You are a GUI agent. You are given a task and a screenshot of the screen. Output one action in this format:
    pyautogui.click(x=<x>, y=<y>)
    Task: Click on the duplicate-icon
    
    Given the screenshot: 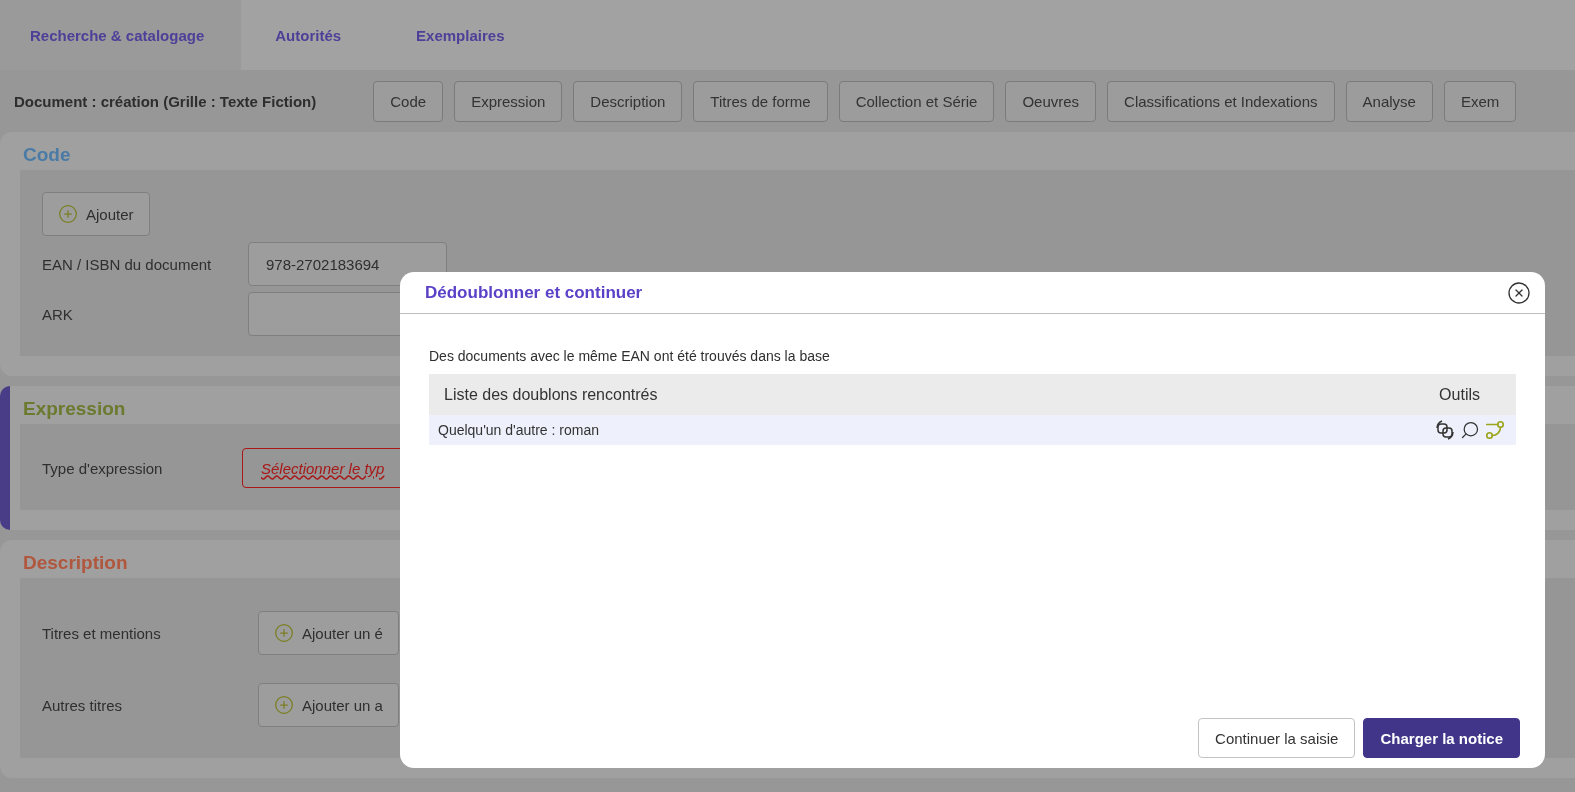 What is the action you would take?
    pyautogui.click(x=1445, y=430)
    